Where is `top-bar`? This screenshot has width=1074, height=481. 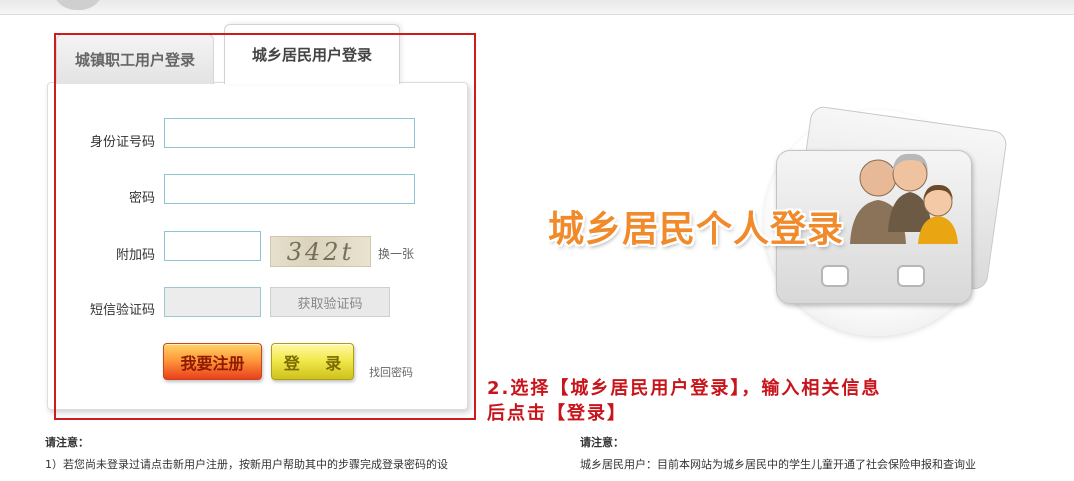 top-bar is located at coordinates (537, 7).